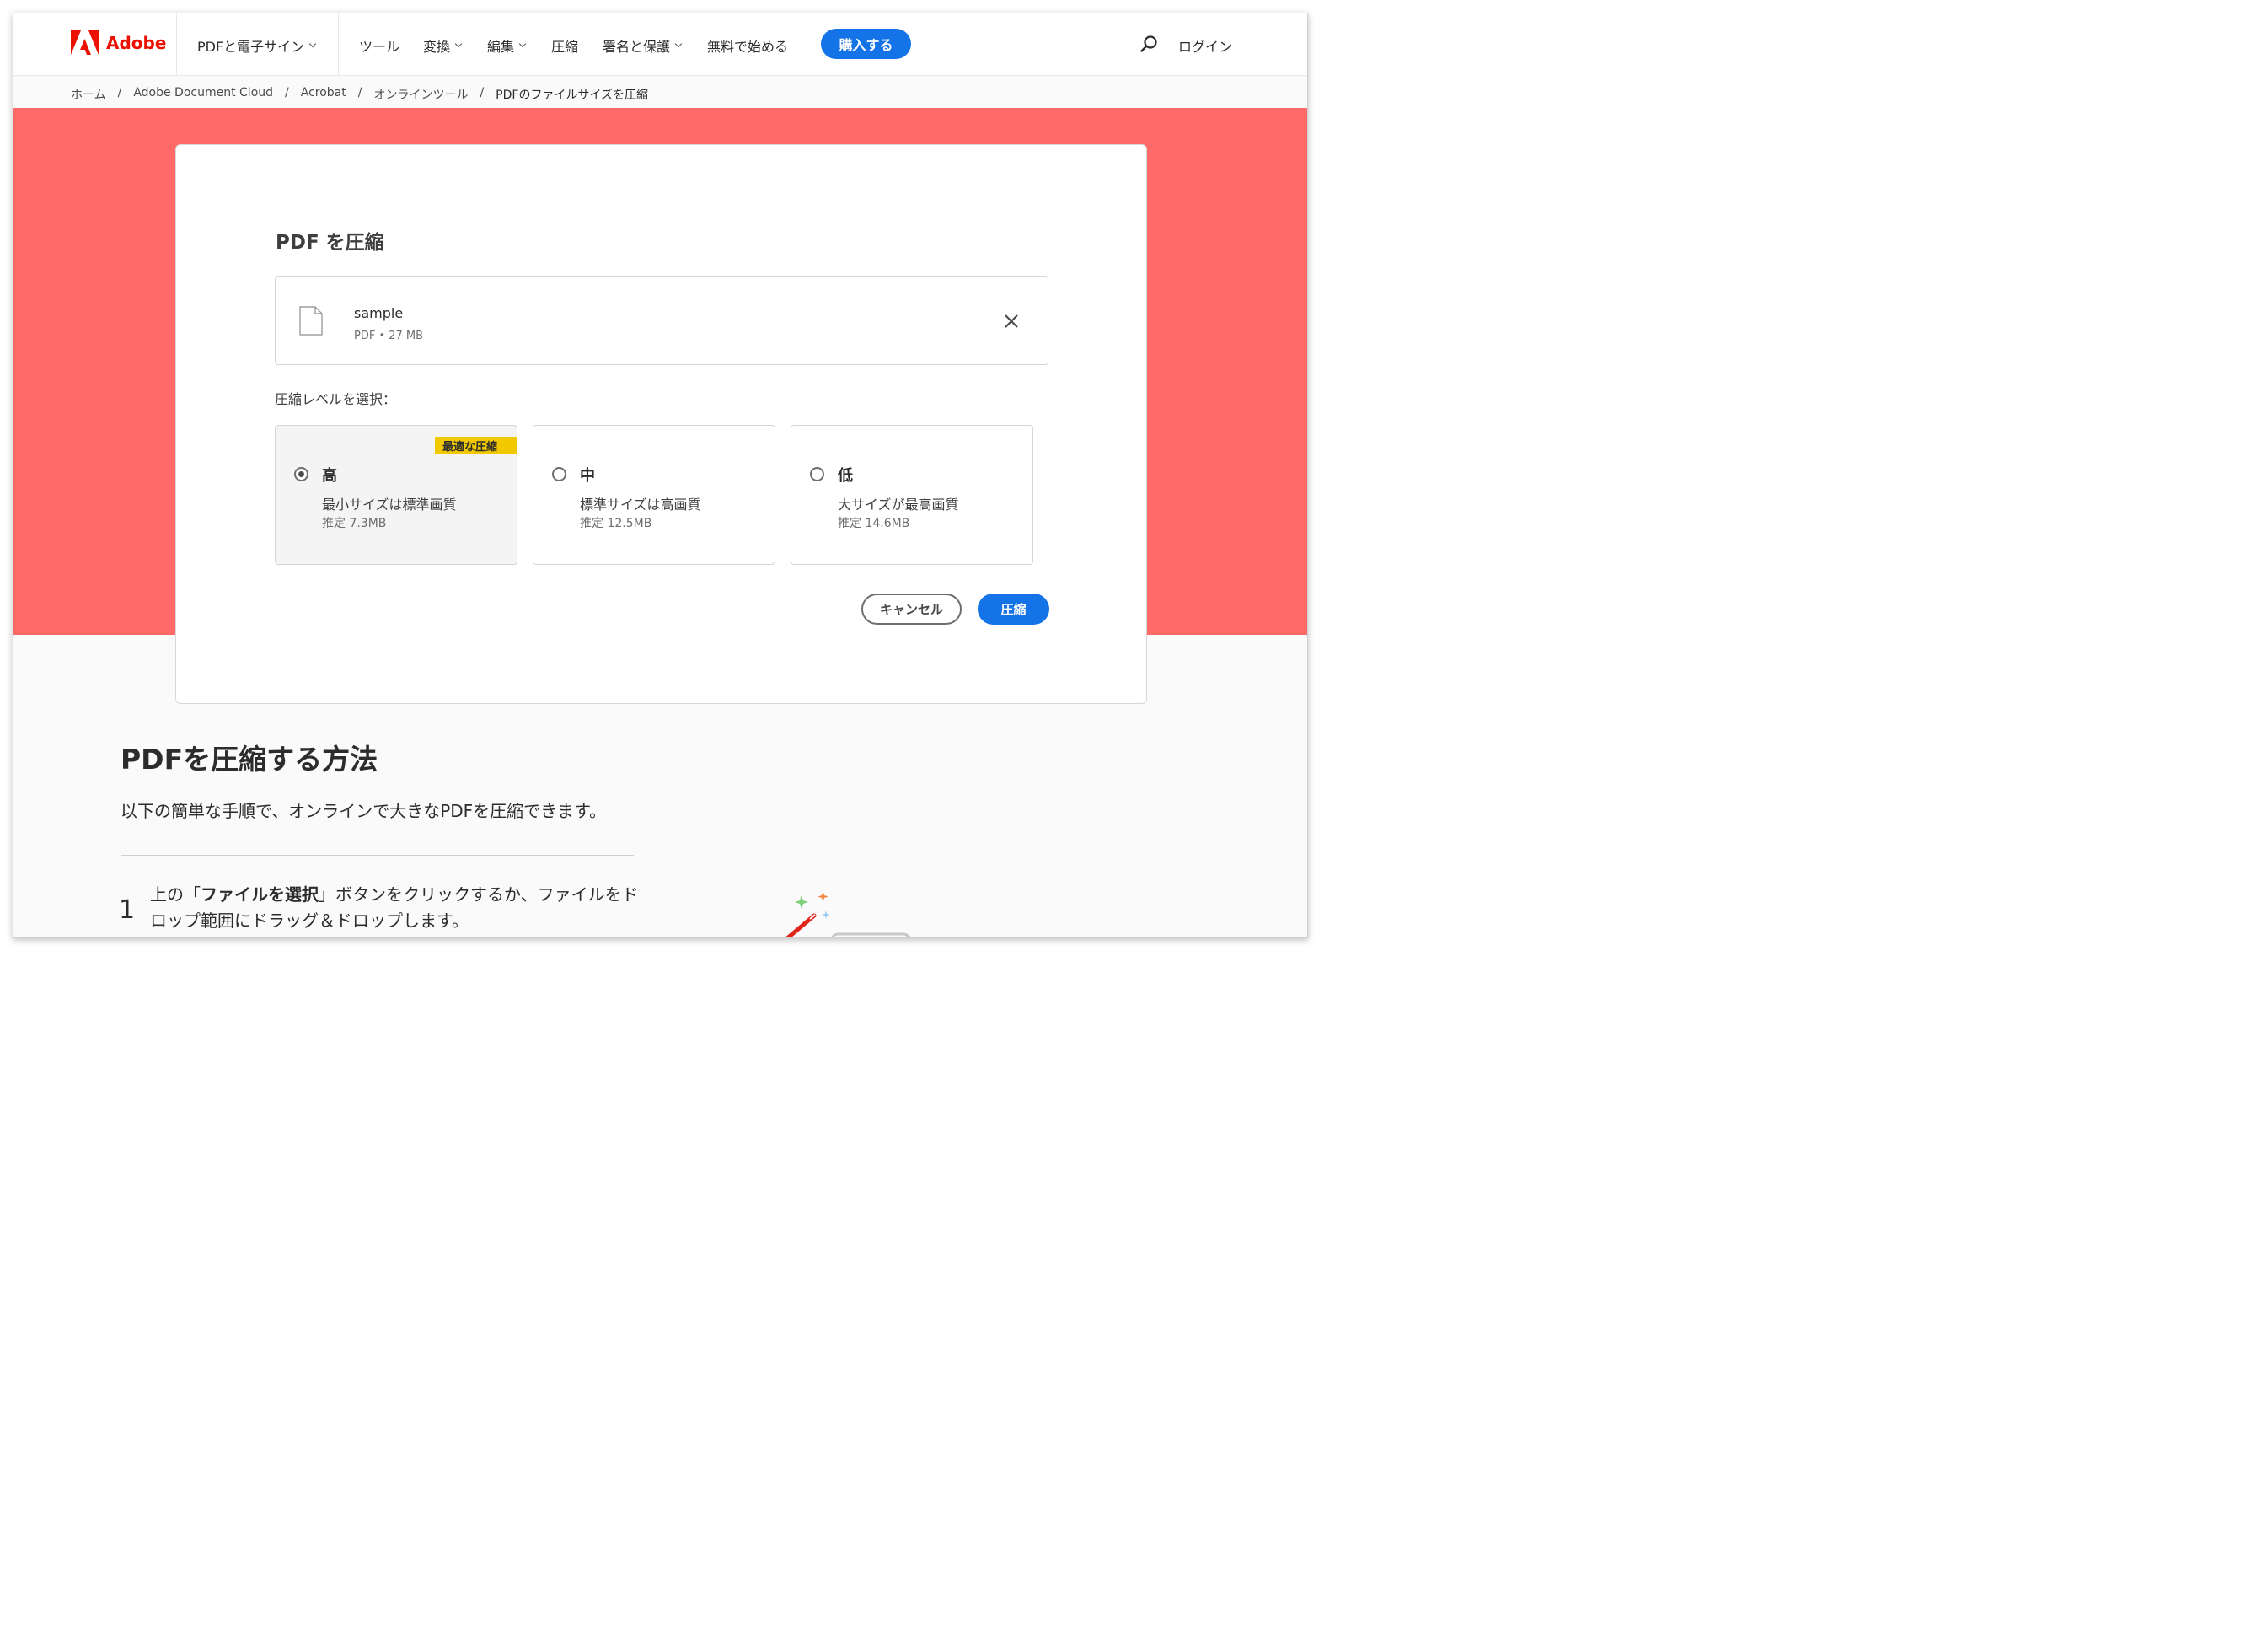 The height and width of the screenshot is (1633, 2268). What do you see at coordinates (127, 910) in the screenshot?
I see `step-number: 1` at bounding box center [127, 910].